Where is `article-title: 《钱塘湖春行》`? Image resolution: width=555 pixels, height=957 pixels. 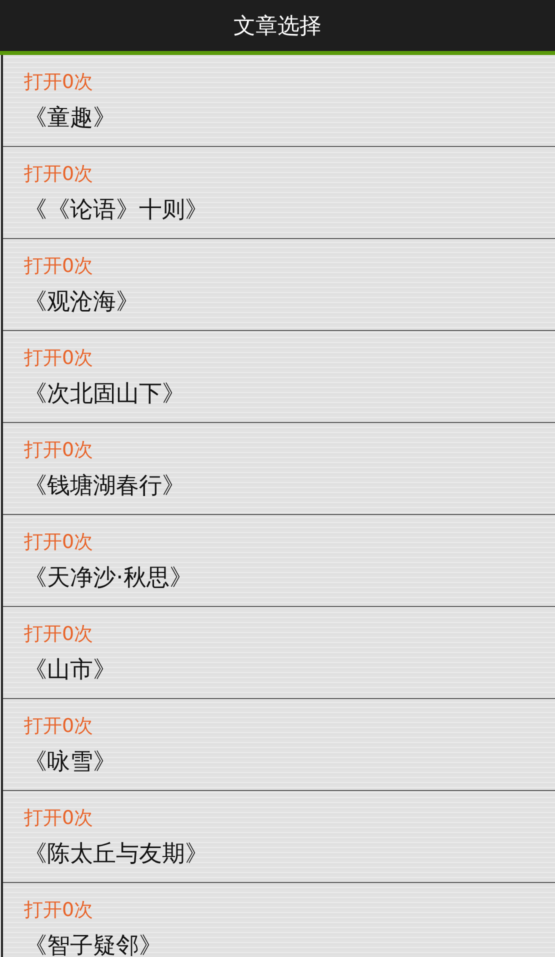 article-title: 《钱塘湖春行》 is located at coordinates (105, 486).